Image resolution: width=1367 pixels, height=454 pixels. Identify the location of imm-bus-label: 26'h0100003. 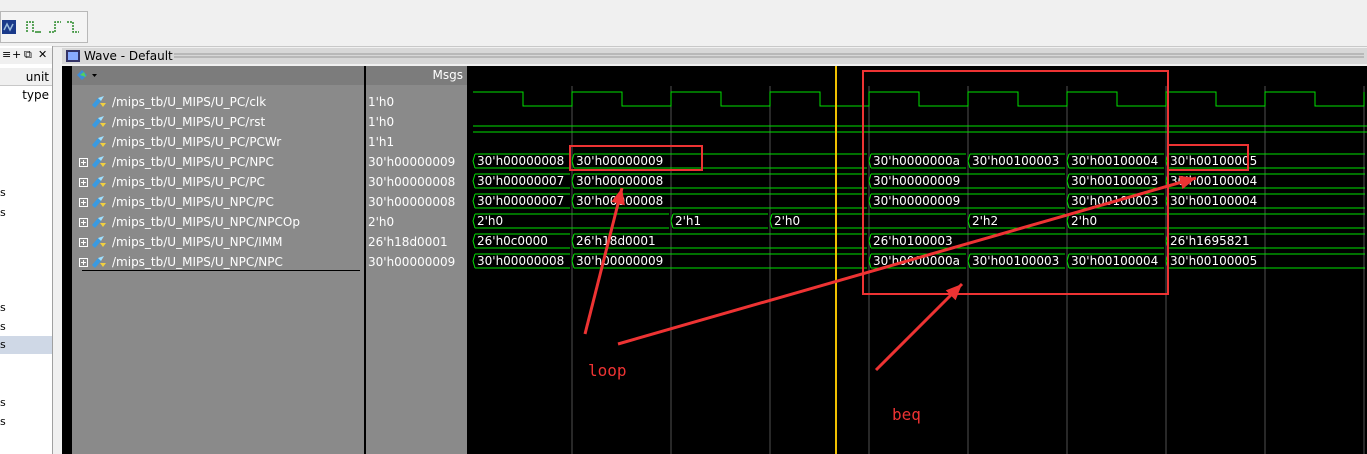
(913, 241).